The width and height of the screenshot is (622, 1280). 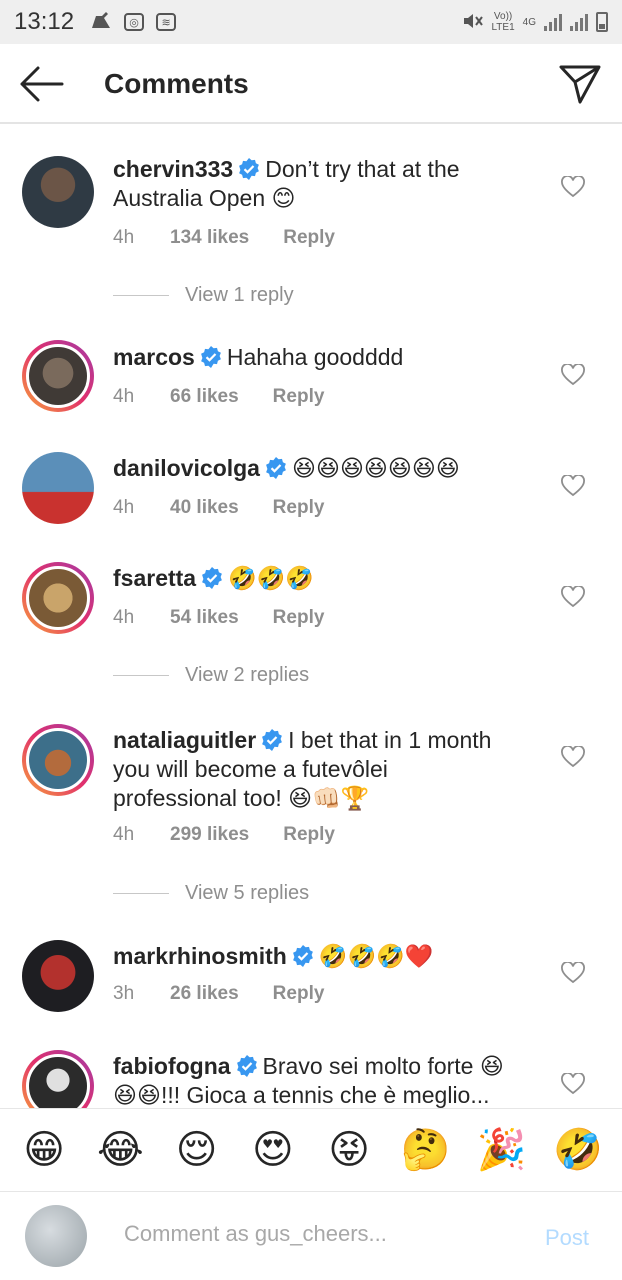 What do you see at coordinates (200, 956) in the screenshot?
I see `comment-username: markrhinosmith` at bounding box center [200, 956].